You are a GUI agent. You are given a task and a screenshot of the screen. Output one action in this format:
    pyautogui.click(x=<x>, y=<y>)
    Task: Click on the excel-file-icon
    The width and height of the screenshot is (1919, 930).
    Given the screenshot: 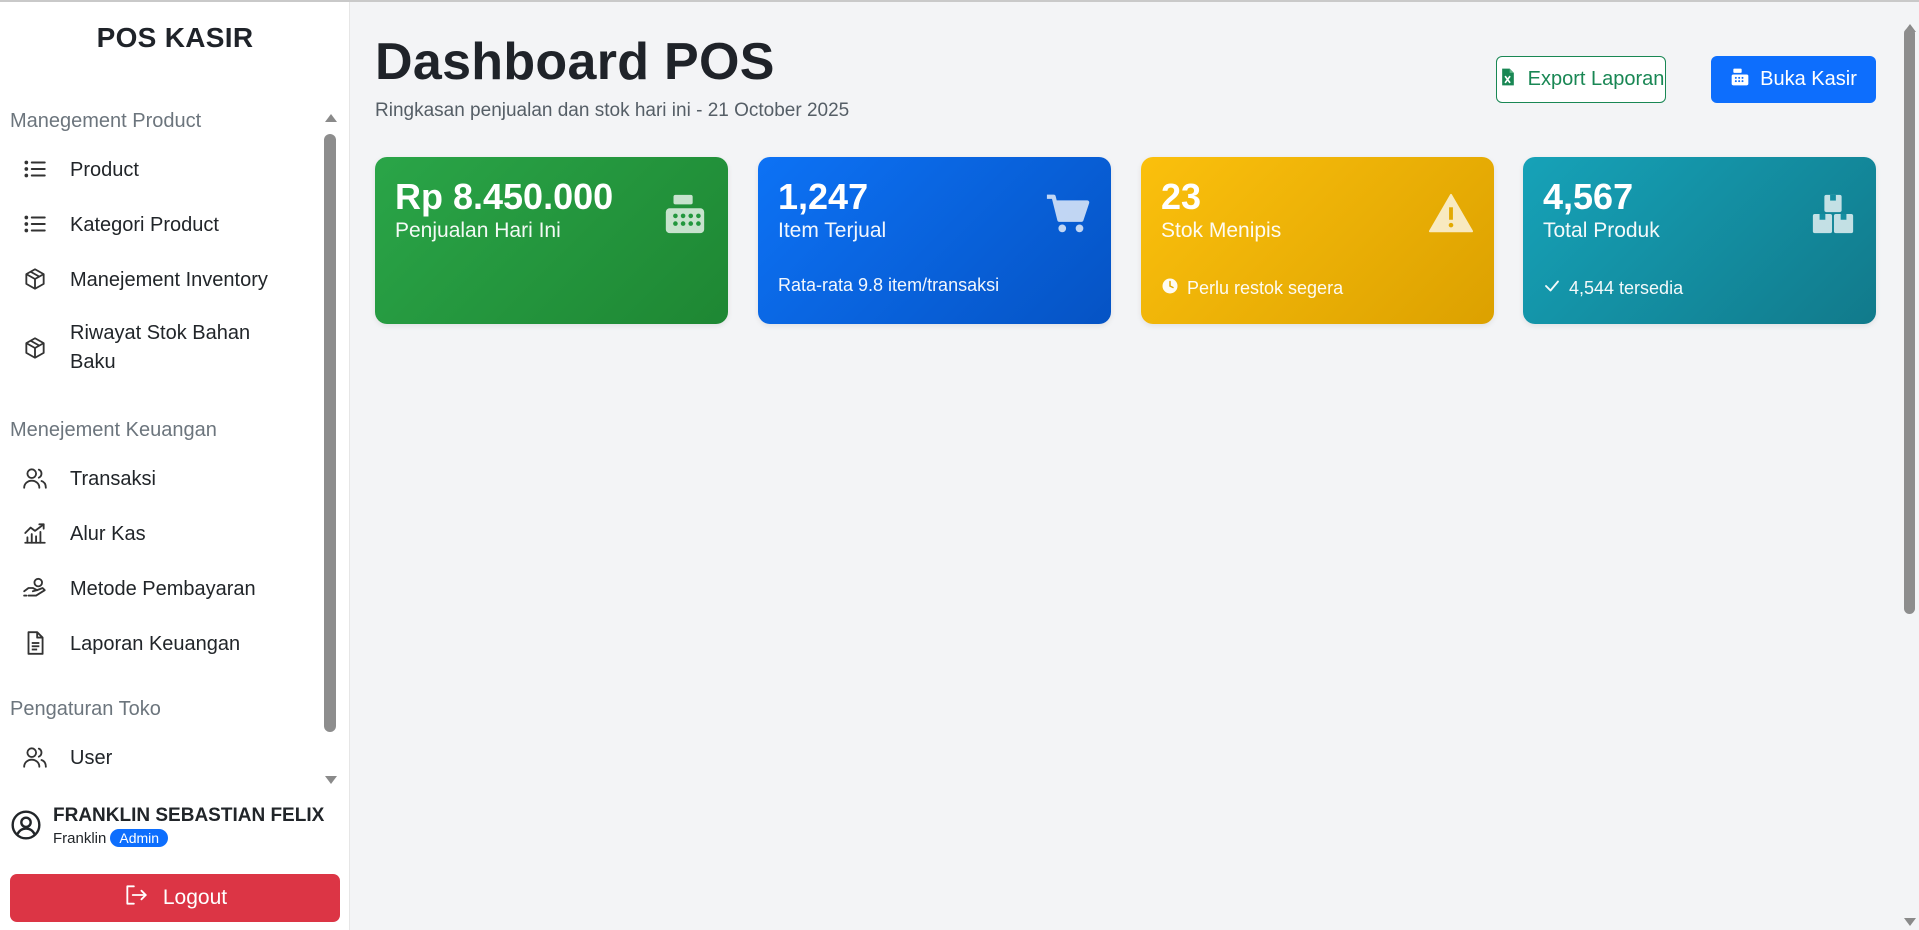 What is the action you would take?
    pyautogui.click(x=1508, y=80)
    